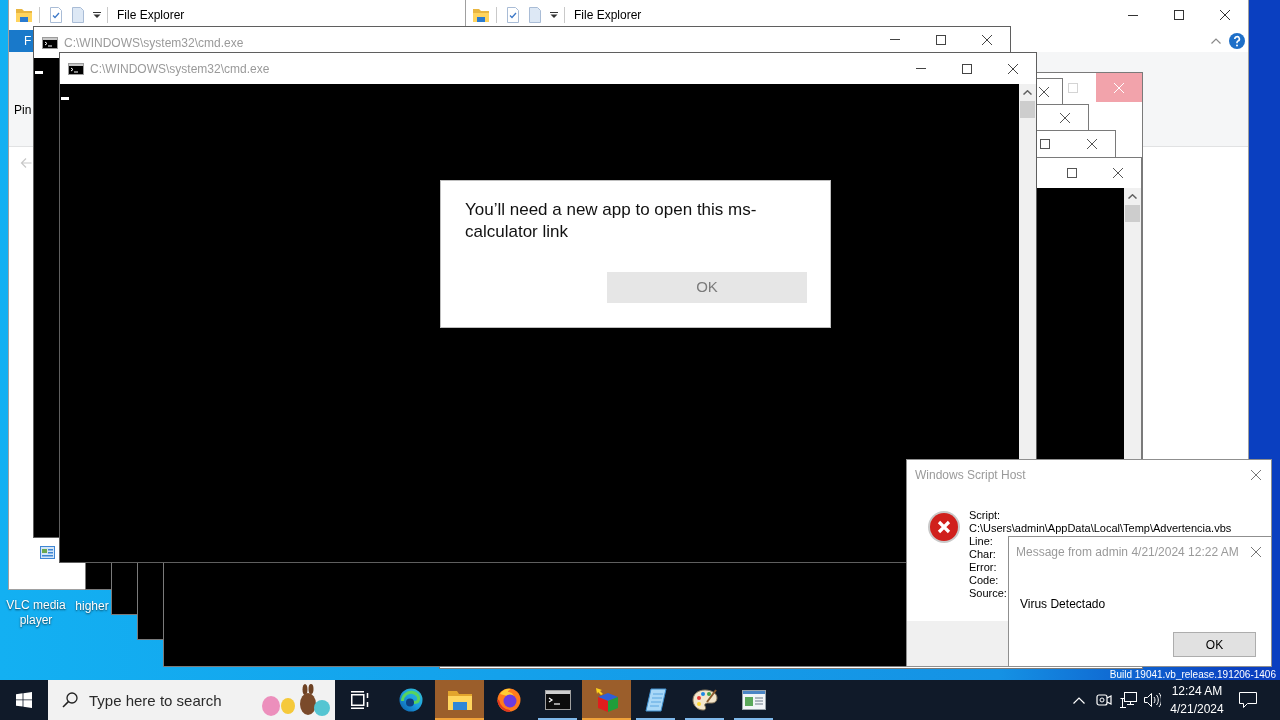  What do you see at coordinates (296, 700) in the screenshot?
I see `eggs-and-bunny-icon` at bounding box center [296, 700].